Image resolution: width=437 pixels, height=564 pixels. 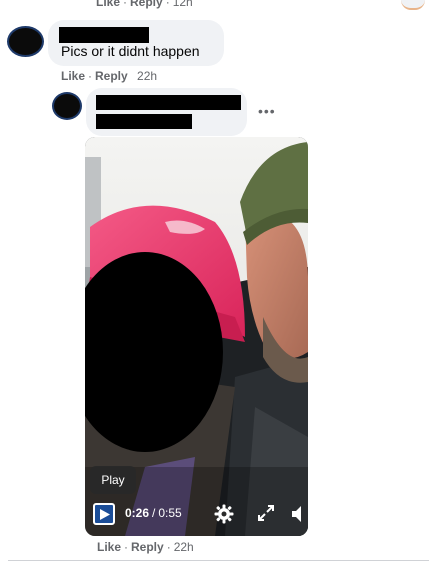 I want to click on reply-actions: Like · Reply · 22h, so click(x=145, y=547).